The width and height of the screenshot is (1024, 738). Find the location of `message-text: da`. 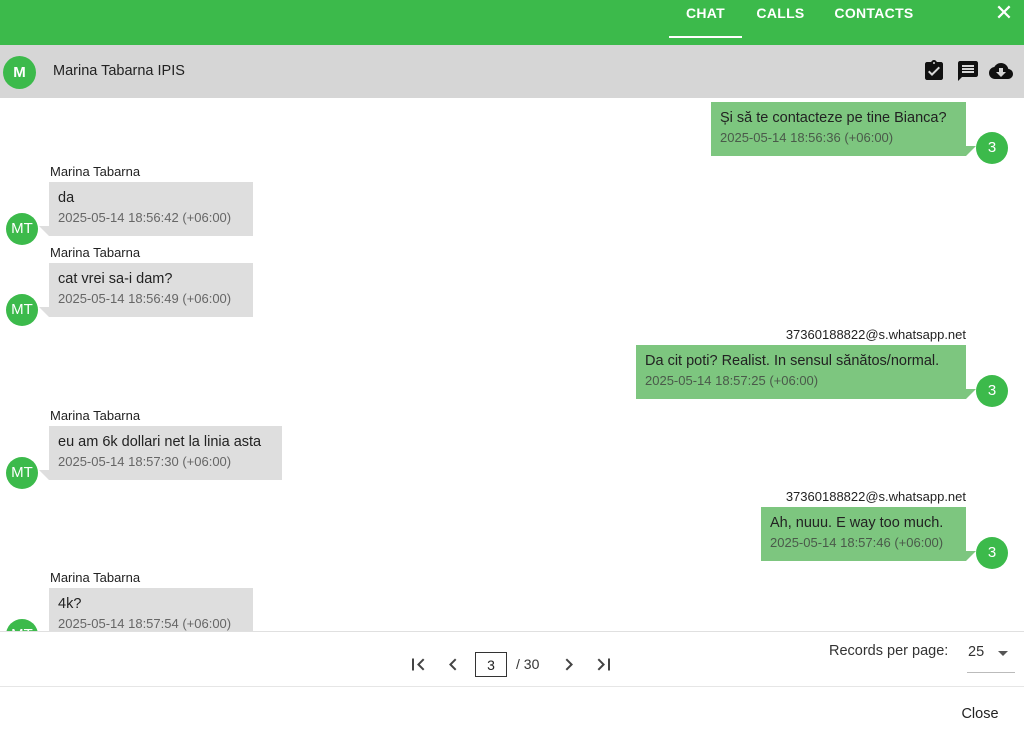

message-text: da is located at coordinates (66, 198).